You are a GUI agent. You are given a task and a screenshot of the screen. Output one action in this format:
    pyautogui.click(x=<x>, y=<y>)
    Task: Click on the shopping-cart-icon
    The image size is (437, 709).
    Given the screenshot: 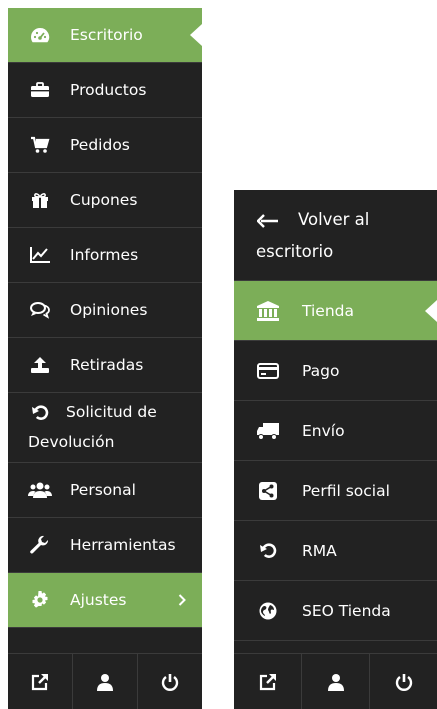 What is the action you would take?
    pyautogui.click(x=40, y=145)
    